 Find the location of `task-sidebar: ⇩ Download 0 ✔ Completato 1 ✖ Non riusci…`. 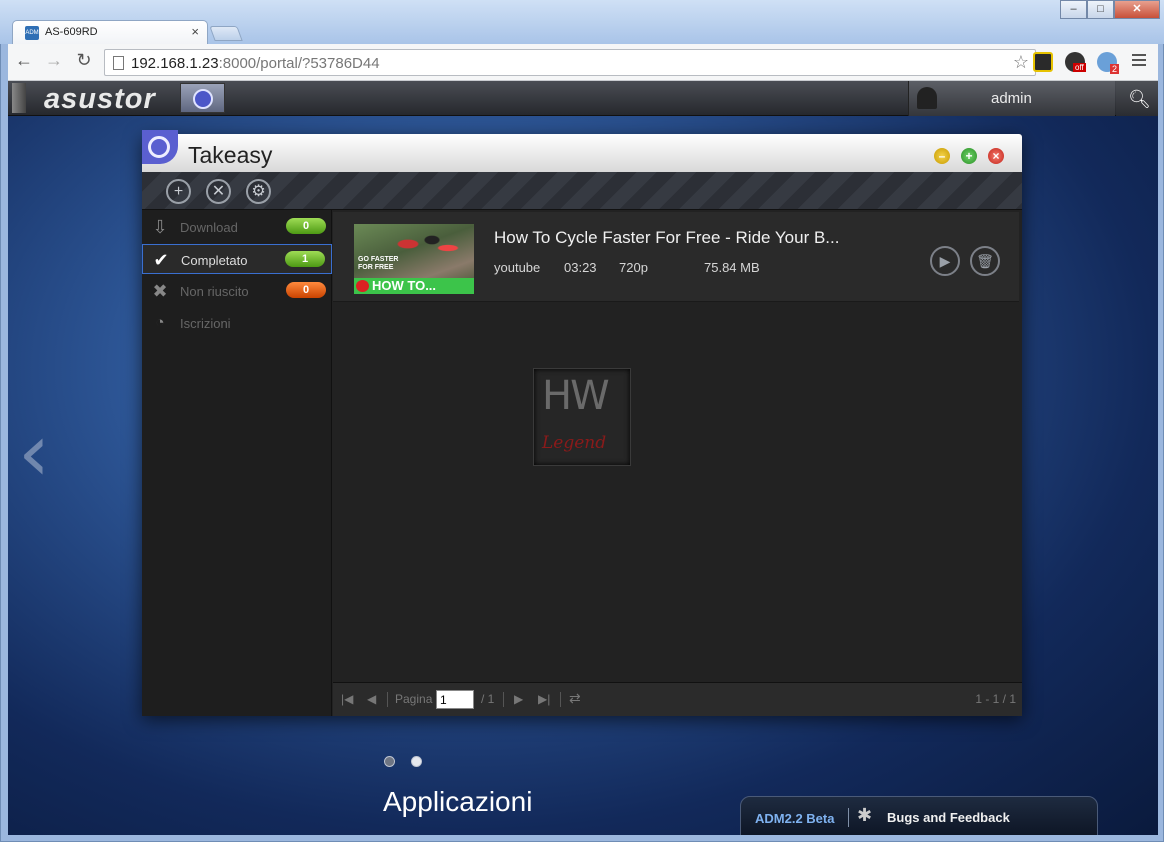

task-sidebar: ⇩ Download 0 ✔ Completato 1 ✖ Non riusci… is located at coordinates (237, 463).